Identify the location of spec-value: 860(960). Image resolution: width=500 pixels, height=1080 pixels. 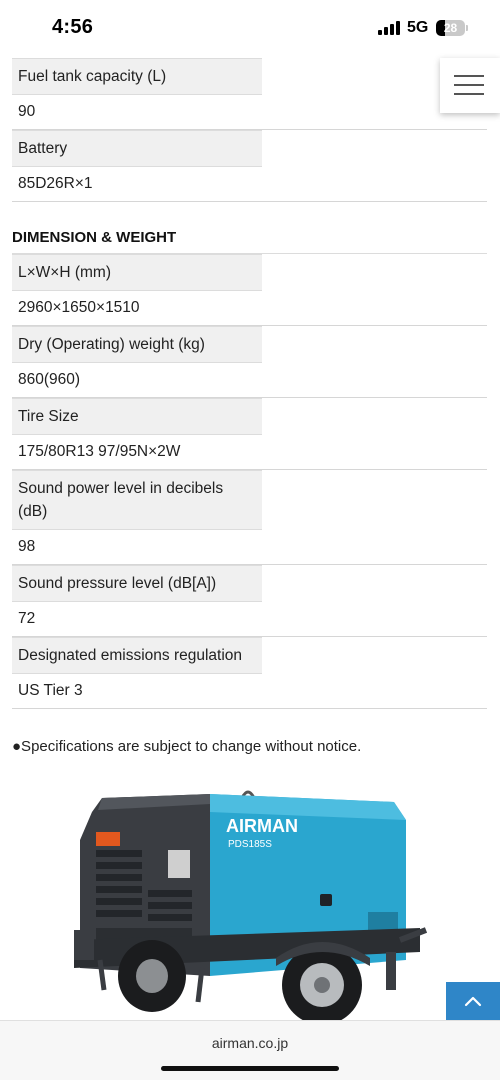
(249, 380).